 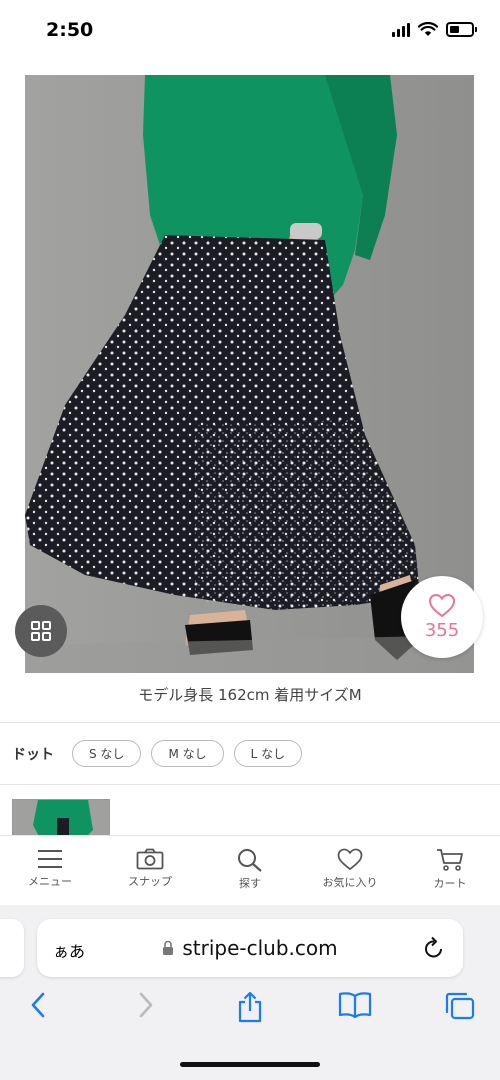 What do you see at coordinates (150, 881) in the screenshot?
I see `nav-snap-label: スナップ` at bounding box center [150, 881].